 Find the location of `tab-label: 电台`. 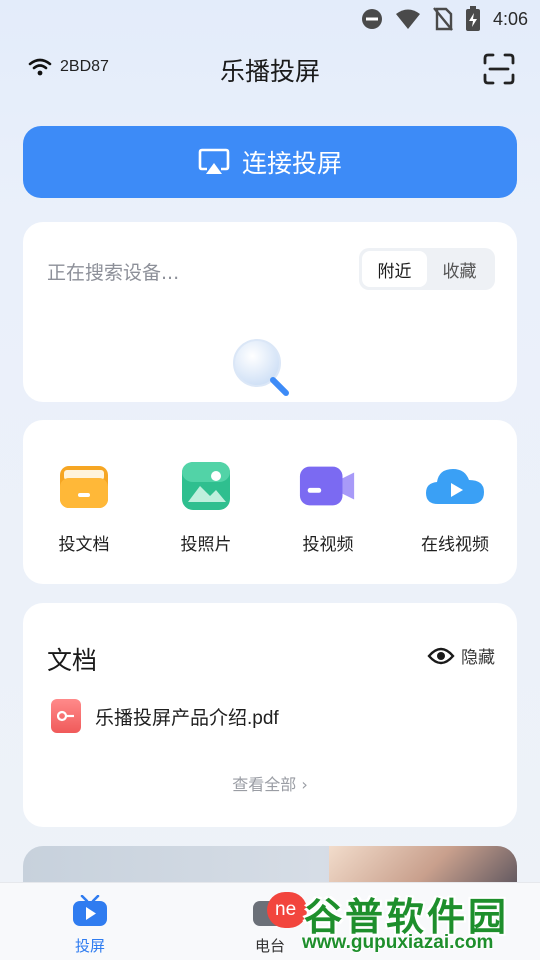

tab-label: 电台 is located at coordinates (269, 946).